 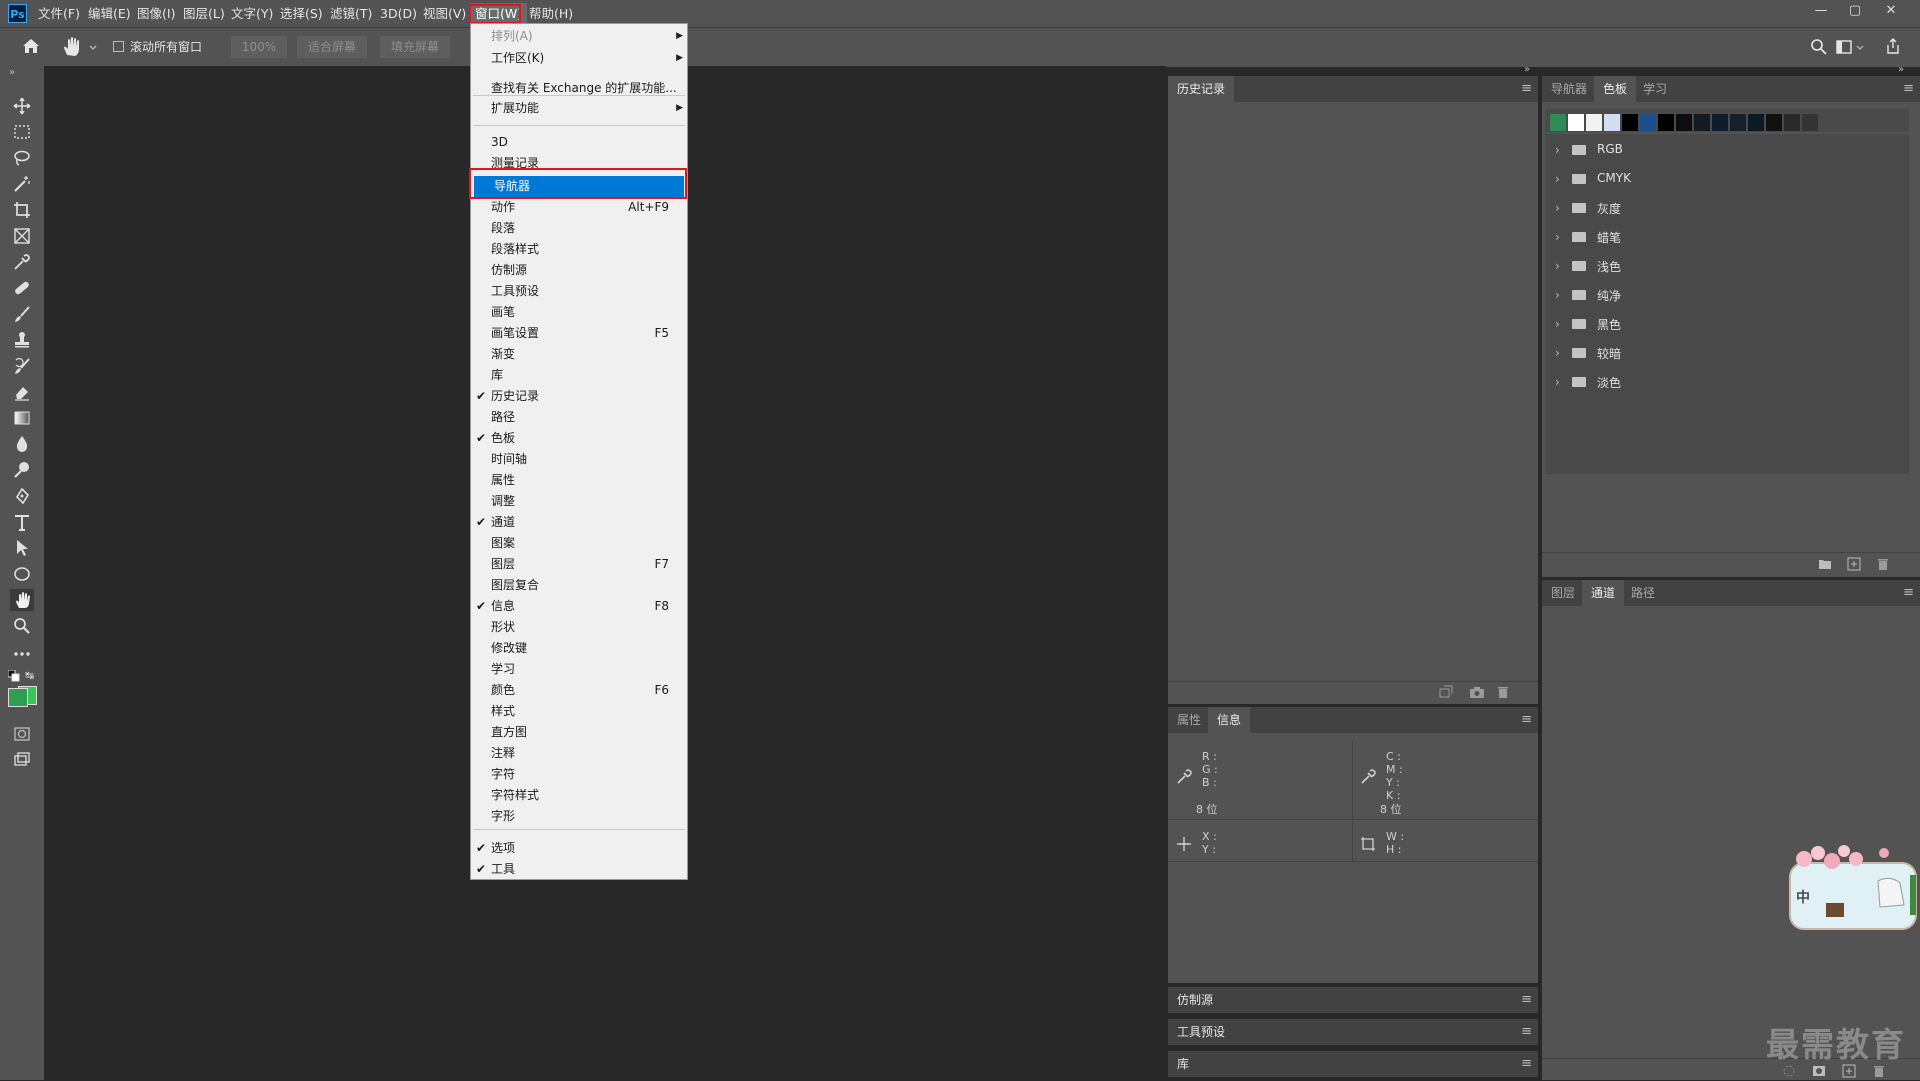 I want to click on zoom-100-button: 100%, so click(x=259, y=47).